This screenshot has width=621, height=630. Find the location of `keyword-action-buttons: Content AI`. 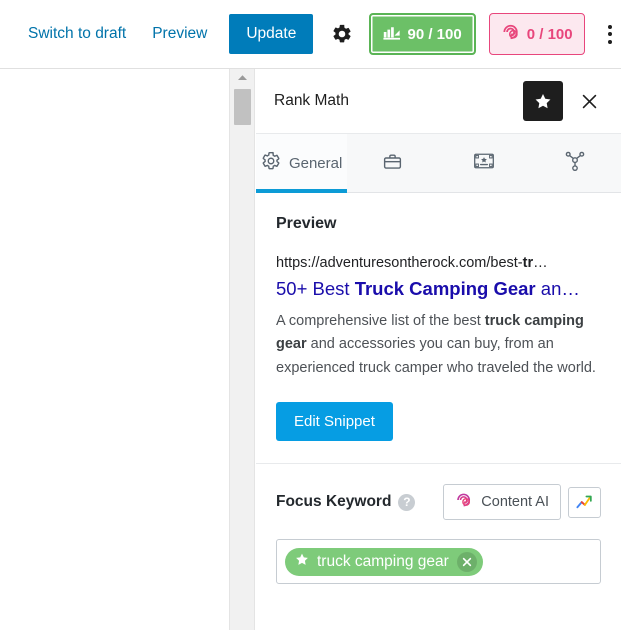

keyword-action-buttons: Content AI is located at coordinates (522, 502).